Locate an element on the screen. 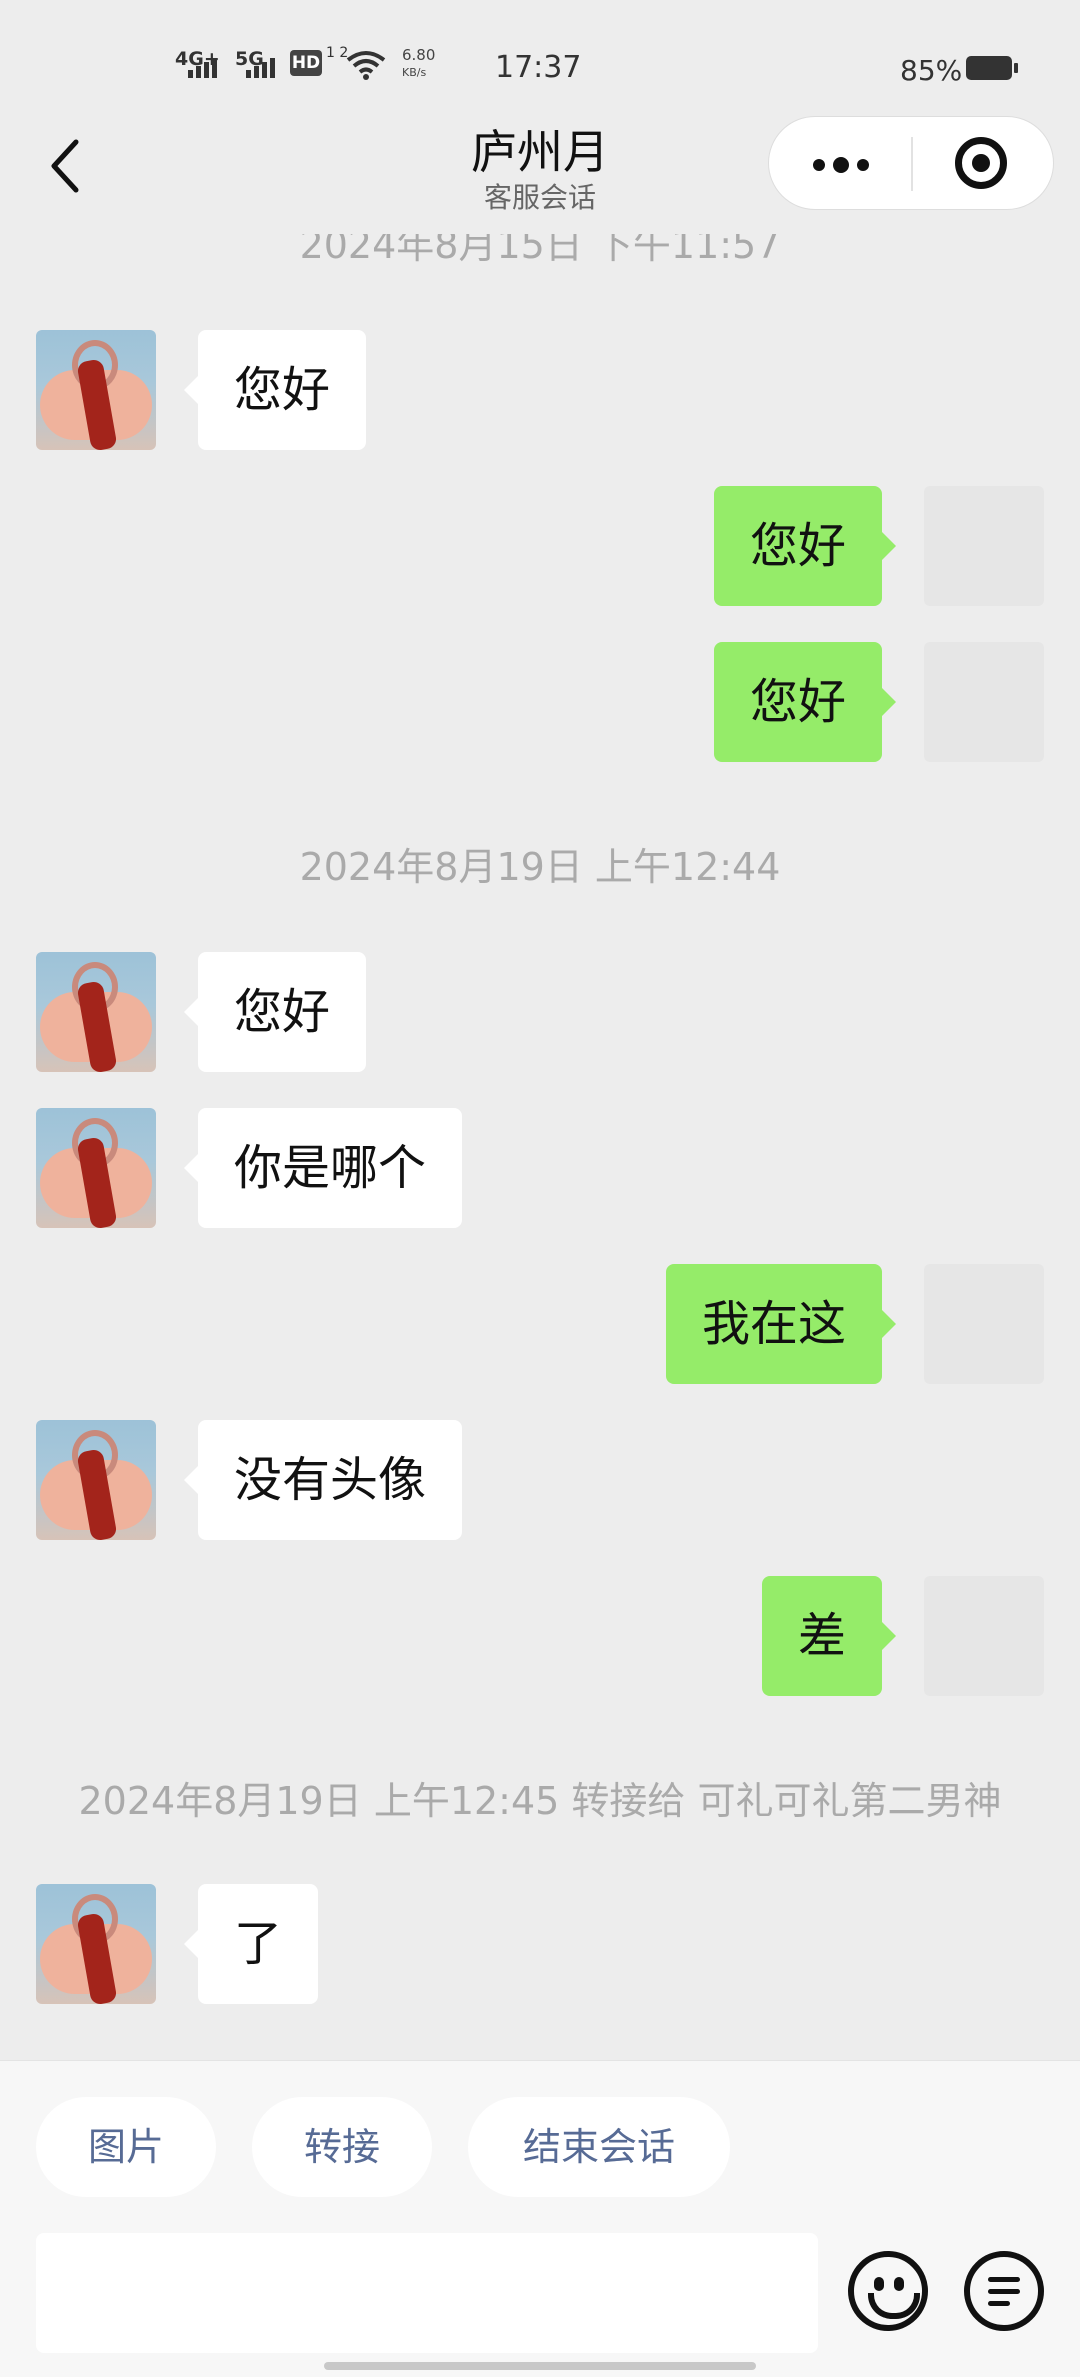 The height and width of the screenshot is (2377, 1080). message-received: 你是哪个 is located at coordinates (323, 1168).